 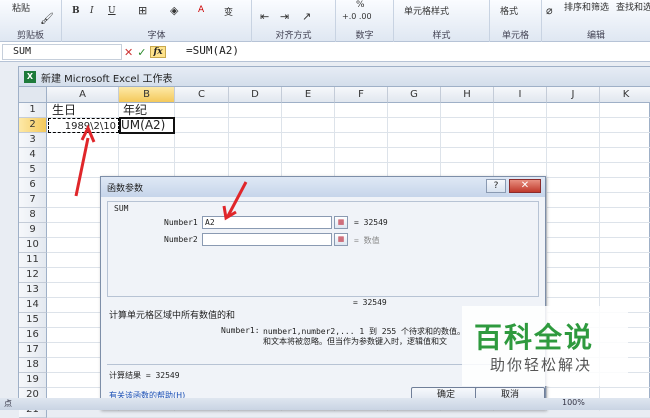 What do you see at coordinates (82, 167) in the screenshot?
I see `arrow-to-cell-a2` at bounding box center [82, 167].